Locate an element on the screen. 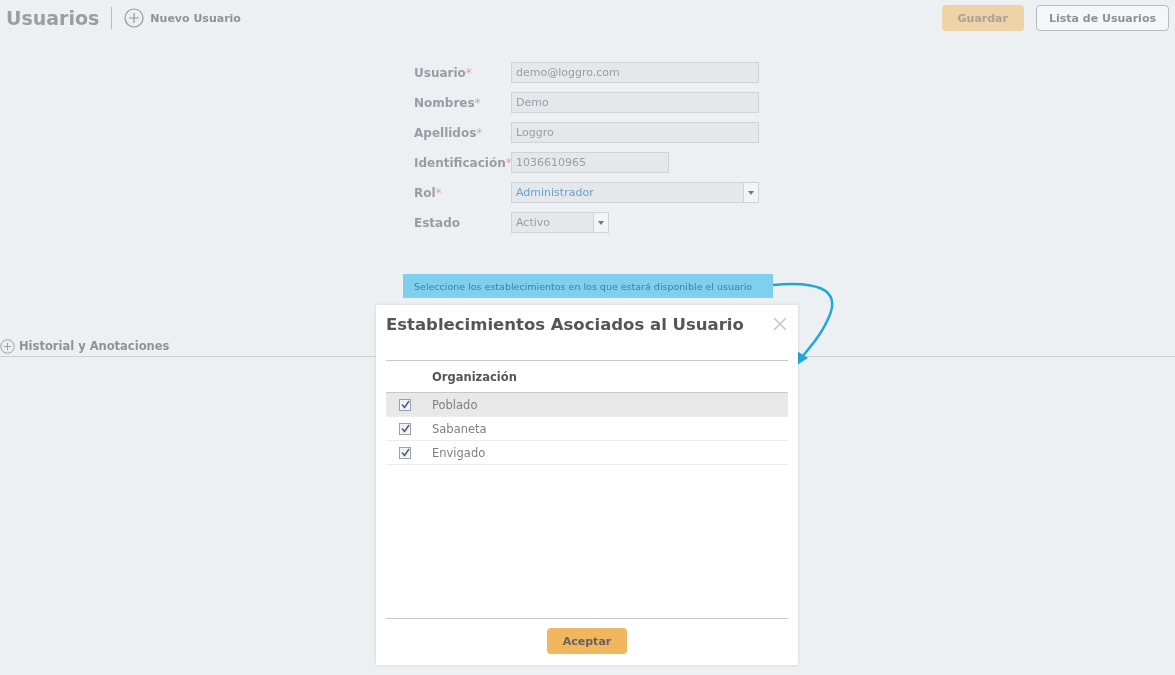 This screenshot has height=675, width=1175. field-label: Usuario is located at coordinates (440, 72).